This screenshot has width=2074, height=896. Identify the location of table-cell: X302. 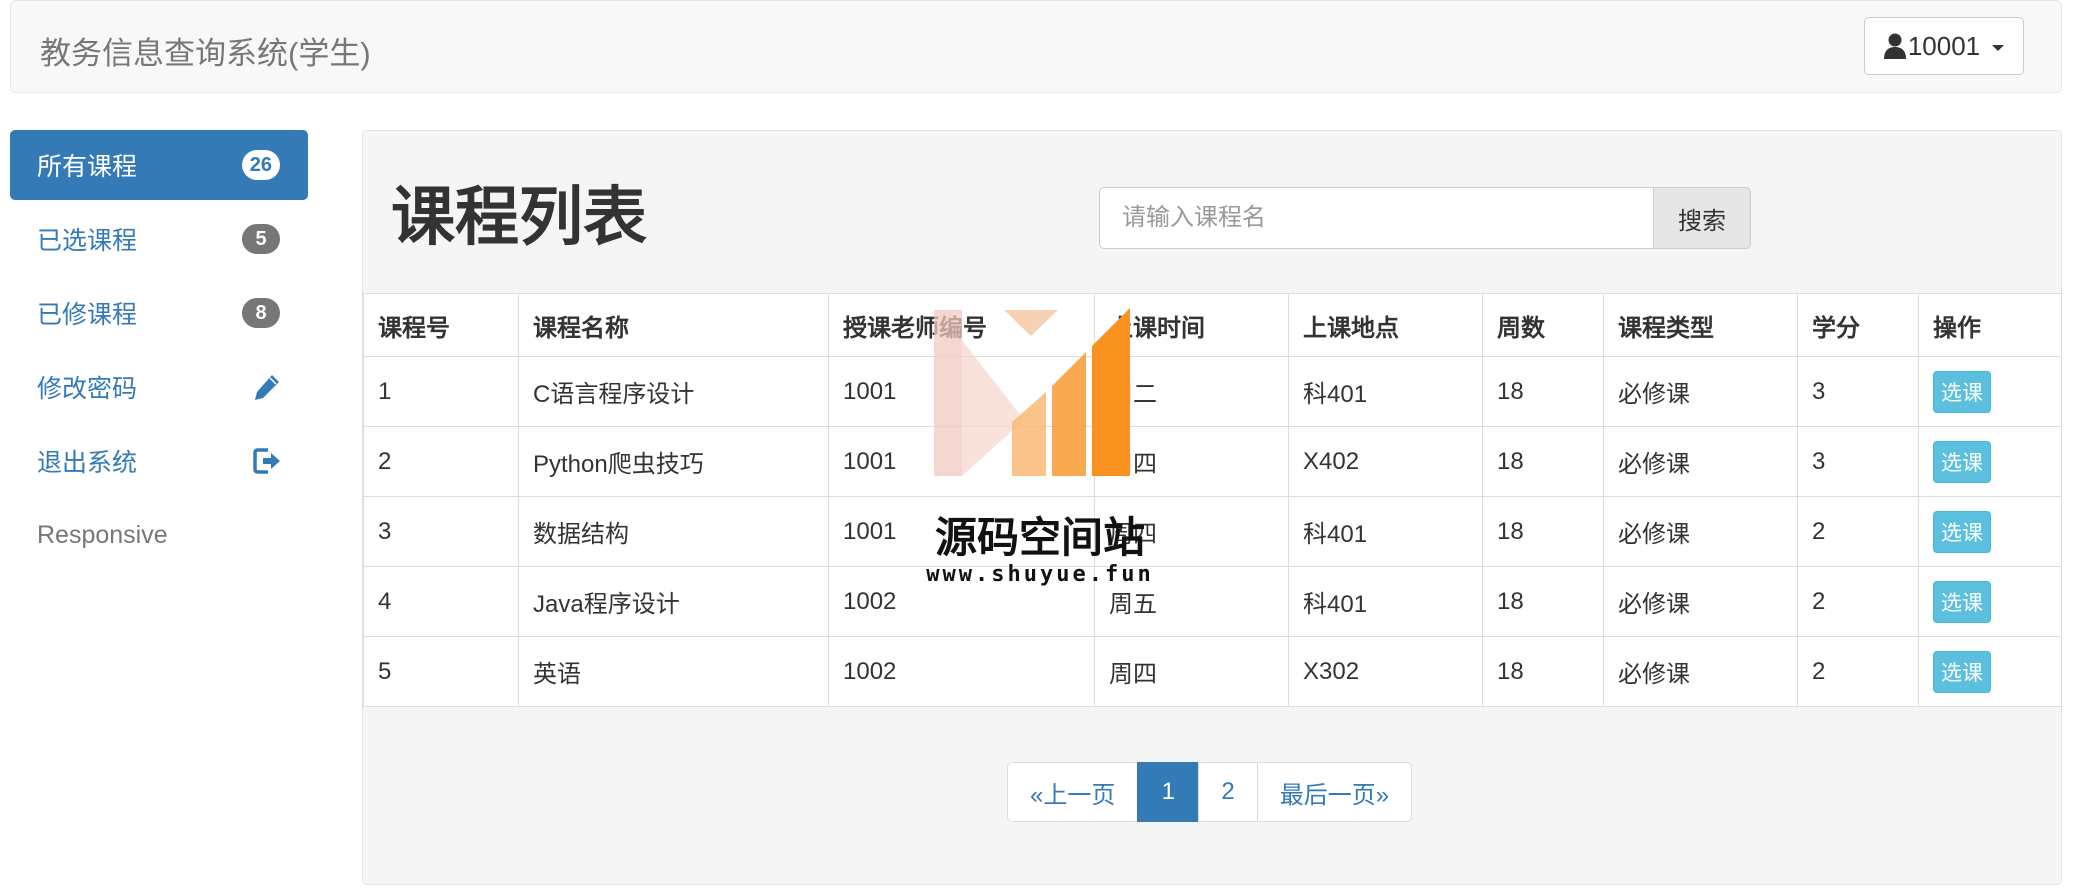
(1385, 671).